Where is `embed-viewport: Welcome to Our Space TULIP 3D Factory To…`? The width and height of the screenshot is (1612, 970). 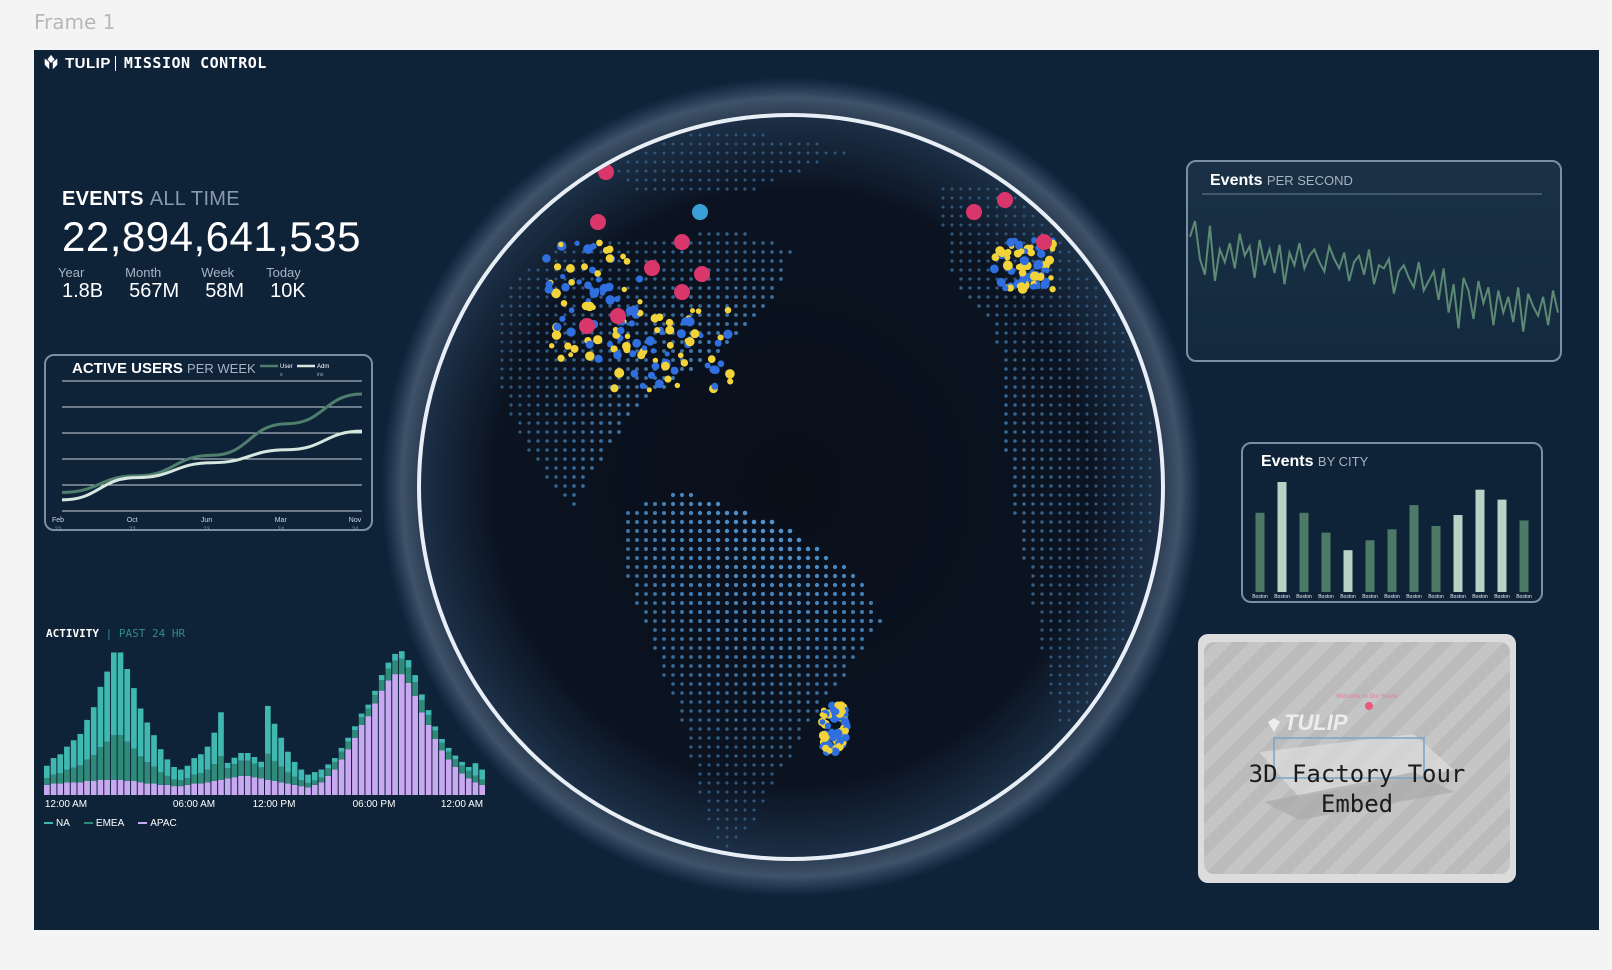 embed-viewport: Welcome to Our Space TULIP 3D Factory To… is located at coordinates (1357, 758).